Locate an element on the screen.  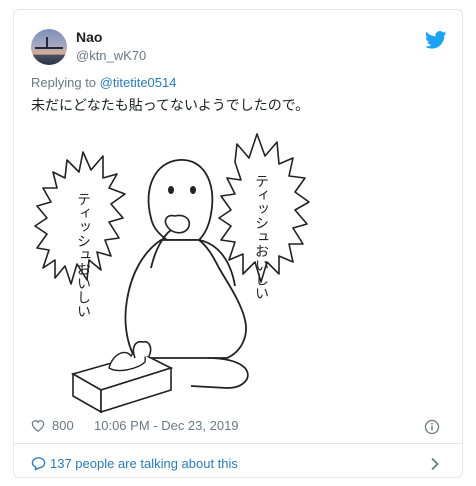
creature-reaching-hand is located at coordinates (142, 349).